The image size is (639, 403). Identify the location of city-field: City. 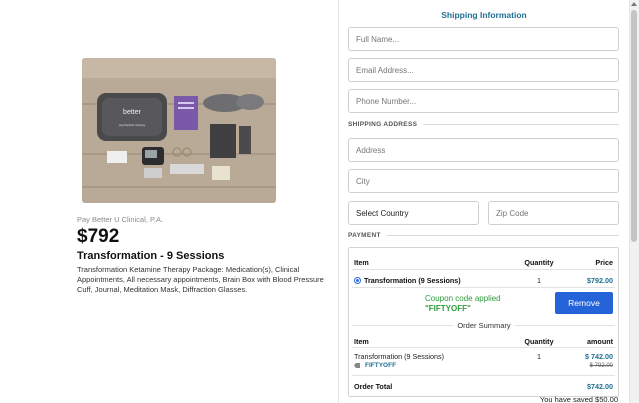
(483, 181).